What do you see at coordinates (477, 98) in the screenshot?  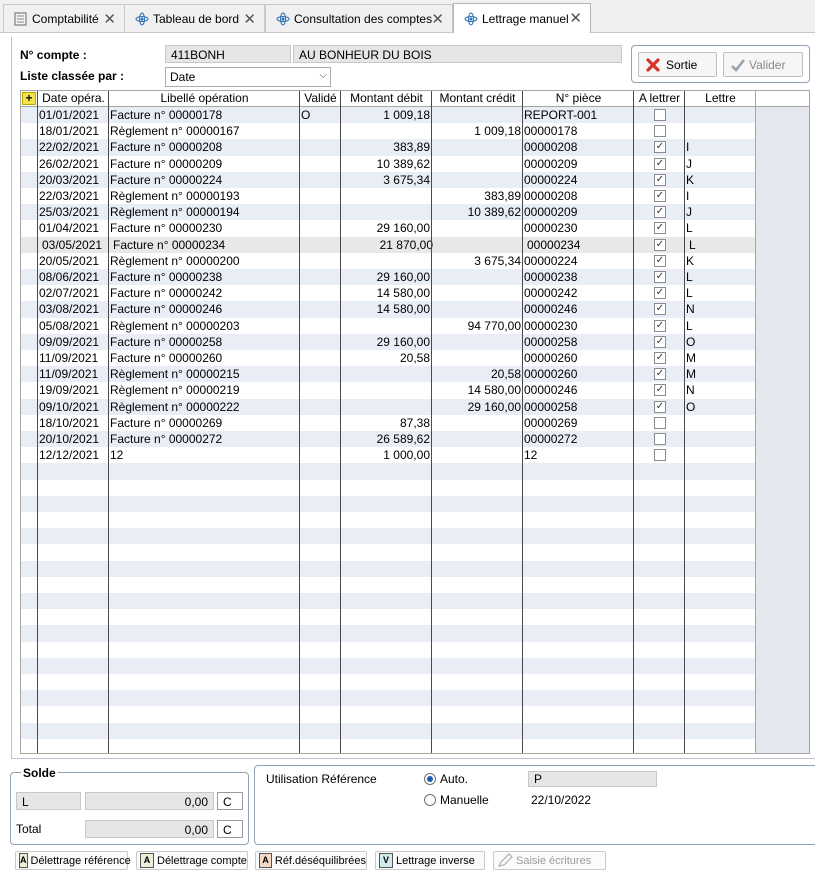 I see `col-credit: Montant crédit` at bounding box center [477, 98].